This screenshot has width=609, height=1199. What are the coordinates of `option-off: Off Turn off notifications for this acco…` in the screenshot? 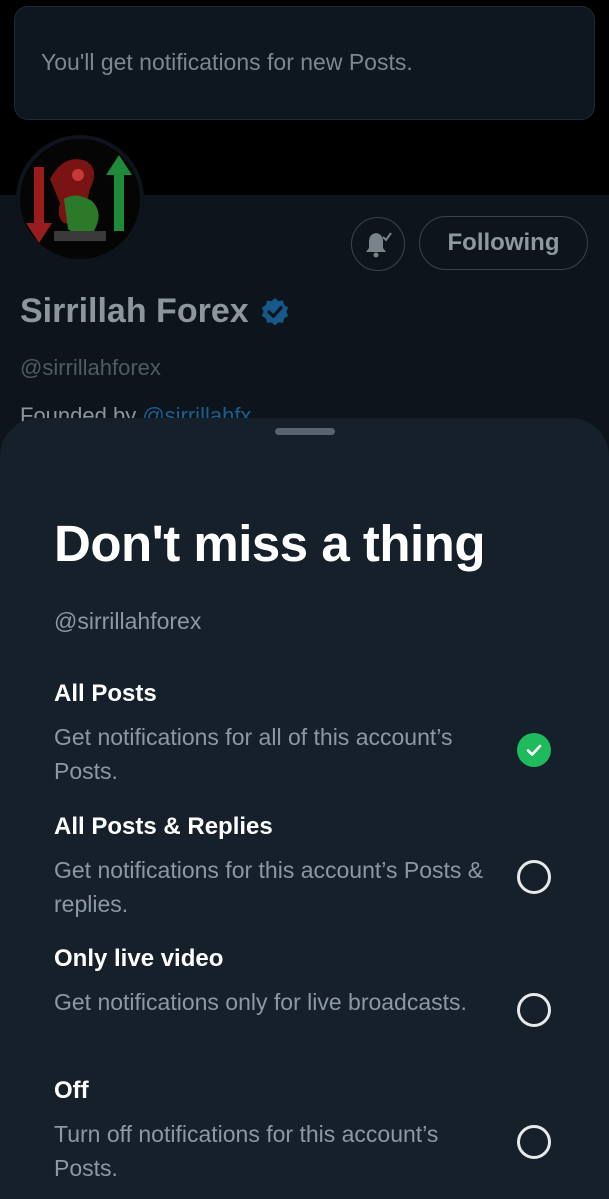 It's located at (319, 1137).